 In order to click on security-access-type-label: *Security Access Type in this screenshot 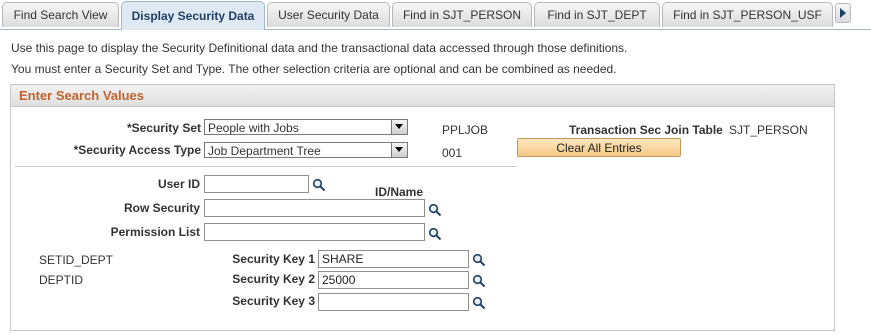, I will do `click(137, 150)`.